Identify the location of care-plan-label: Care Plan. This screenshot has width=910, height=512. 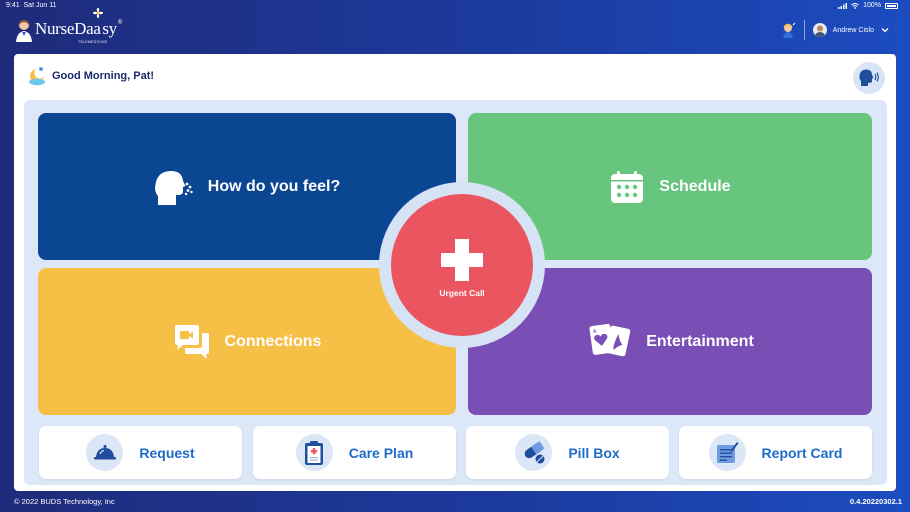
(381, 452).